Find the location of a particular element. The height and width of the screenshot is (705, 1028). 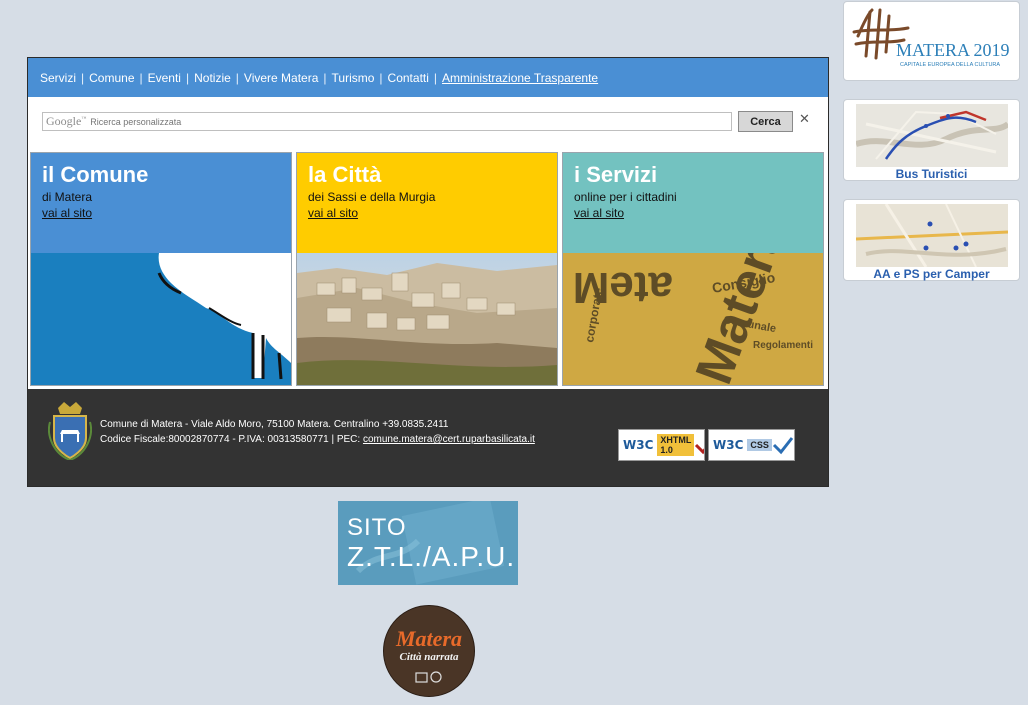

ztl-line2: Z.T.L./A.P.U. is located at coordinates (431, 556).